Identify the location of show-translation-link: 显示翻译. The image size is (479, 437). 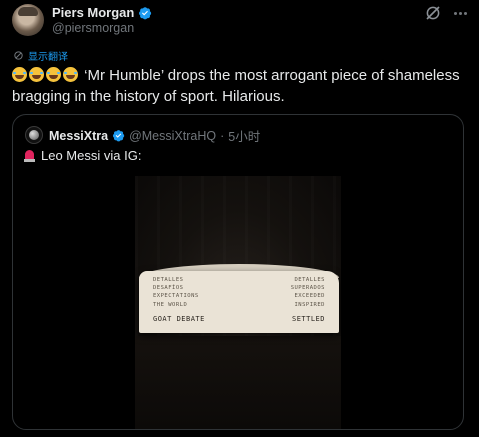
(40, 55).